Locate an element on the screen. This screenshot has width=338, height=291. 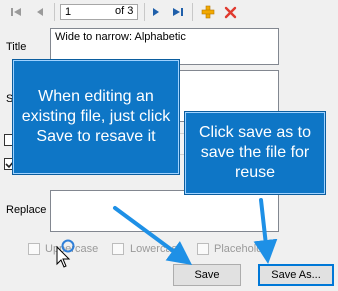
title-value: Wide to narrow: Alphabetic is located at coordinates (120, 37).